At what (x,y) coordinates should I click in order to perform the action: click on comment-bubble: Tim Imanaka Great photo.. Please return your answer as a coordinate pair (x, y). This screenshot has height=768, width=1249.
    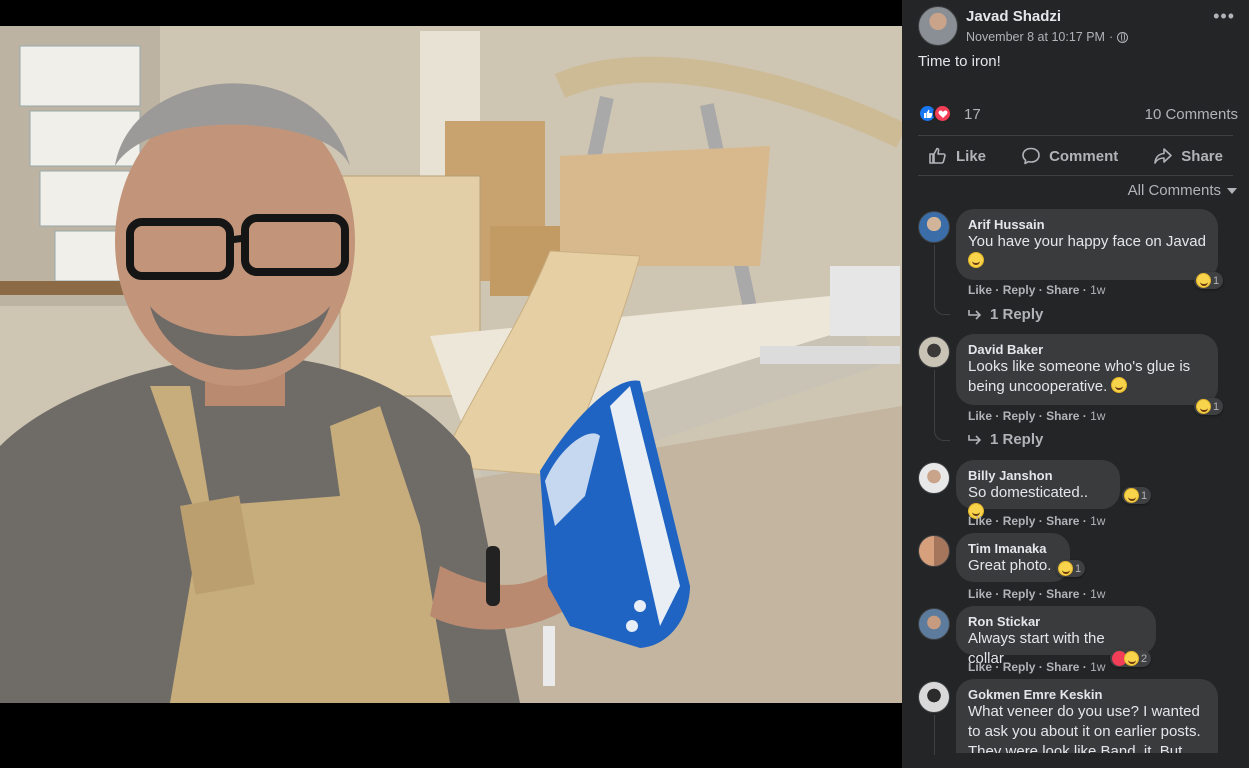
    Looking at the image, I should click on (1013, 557).